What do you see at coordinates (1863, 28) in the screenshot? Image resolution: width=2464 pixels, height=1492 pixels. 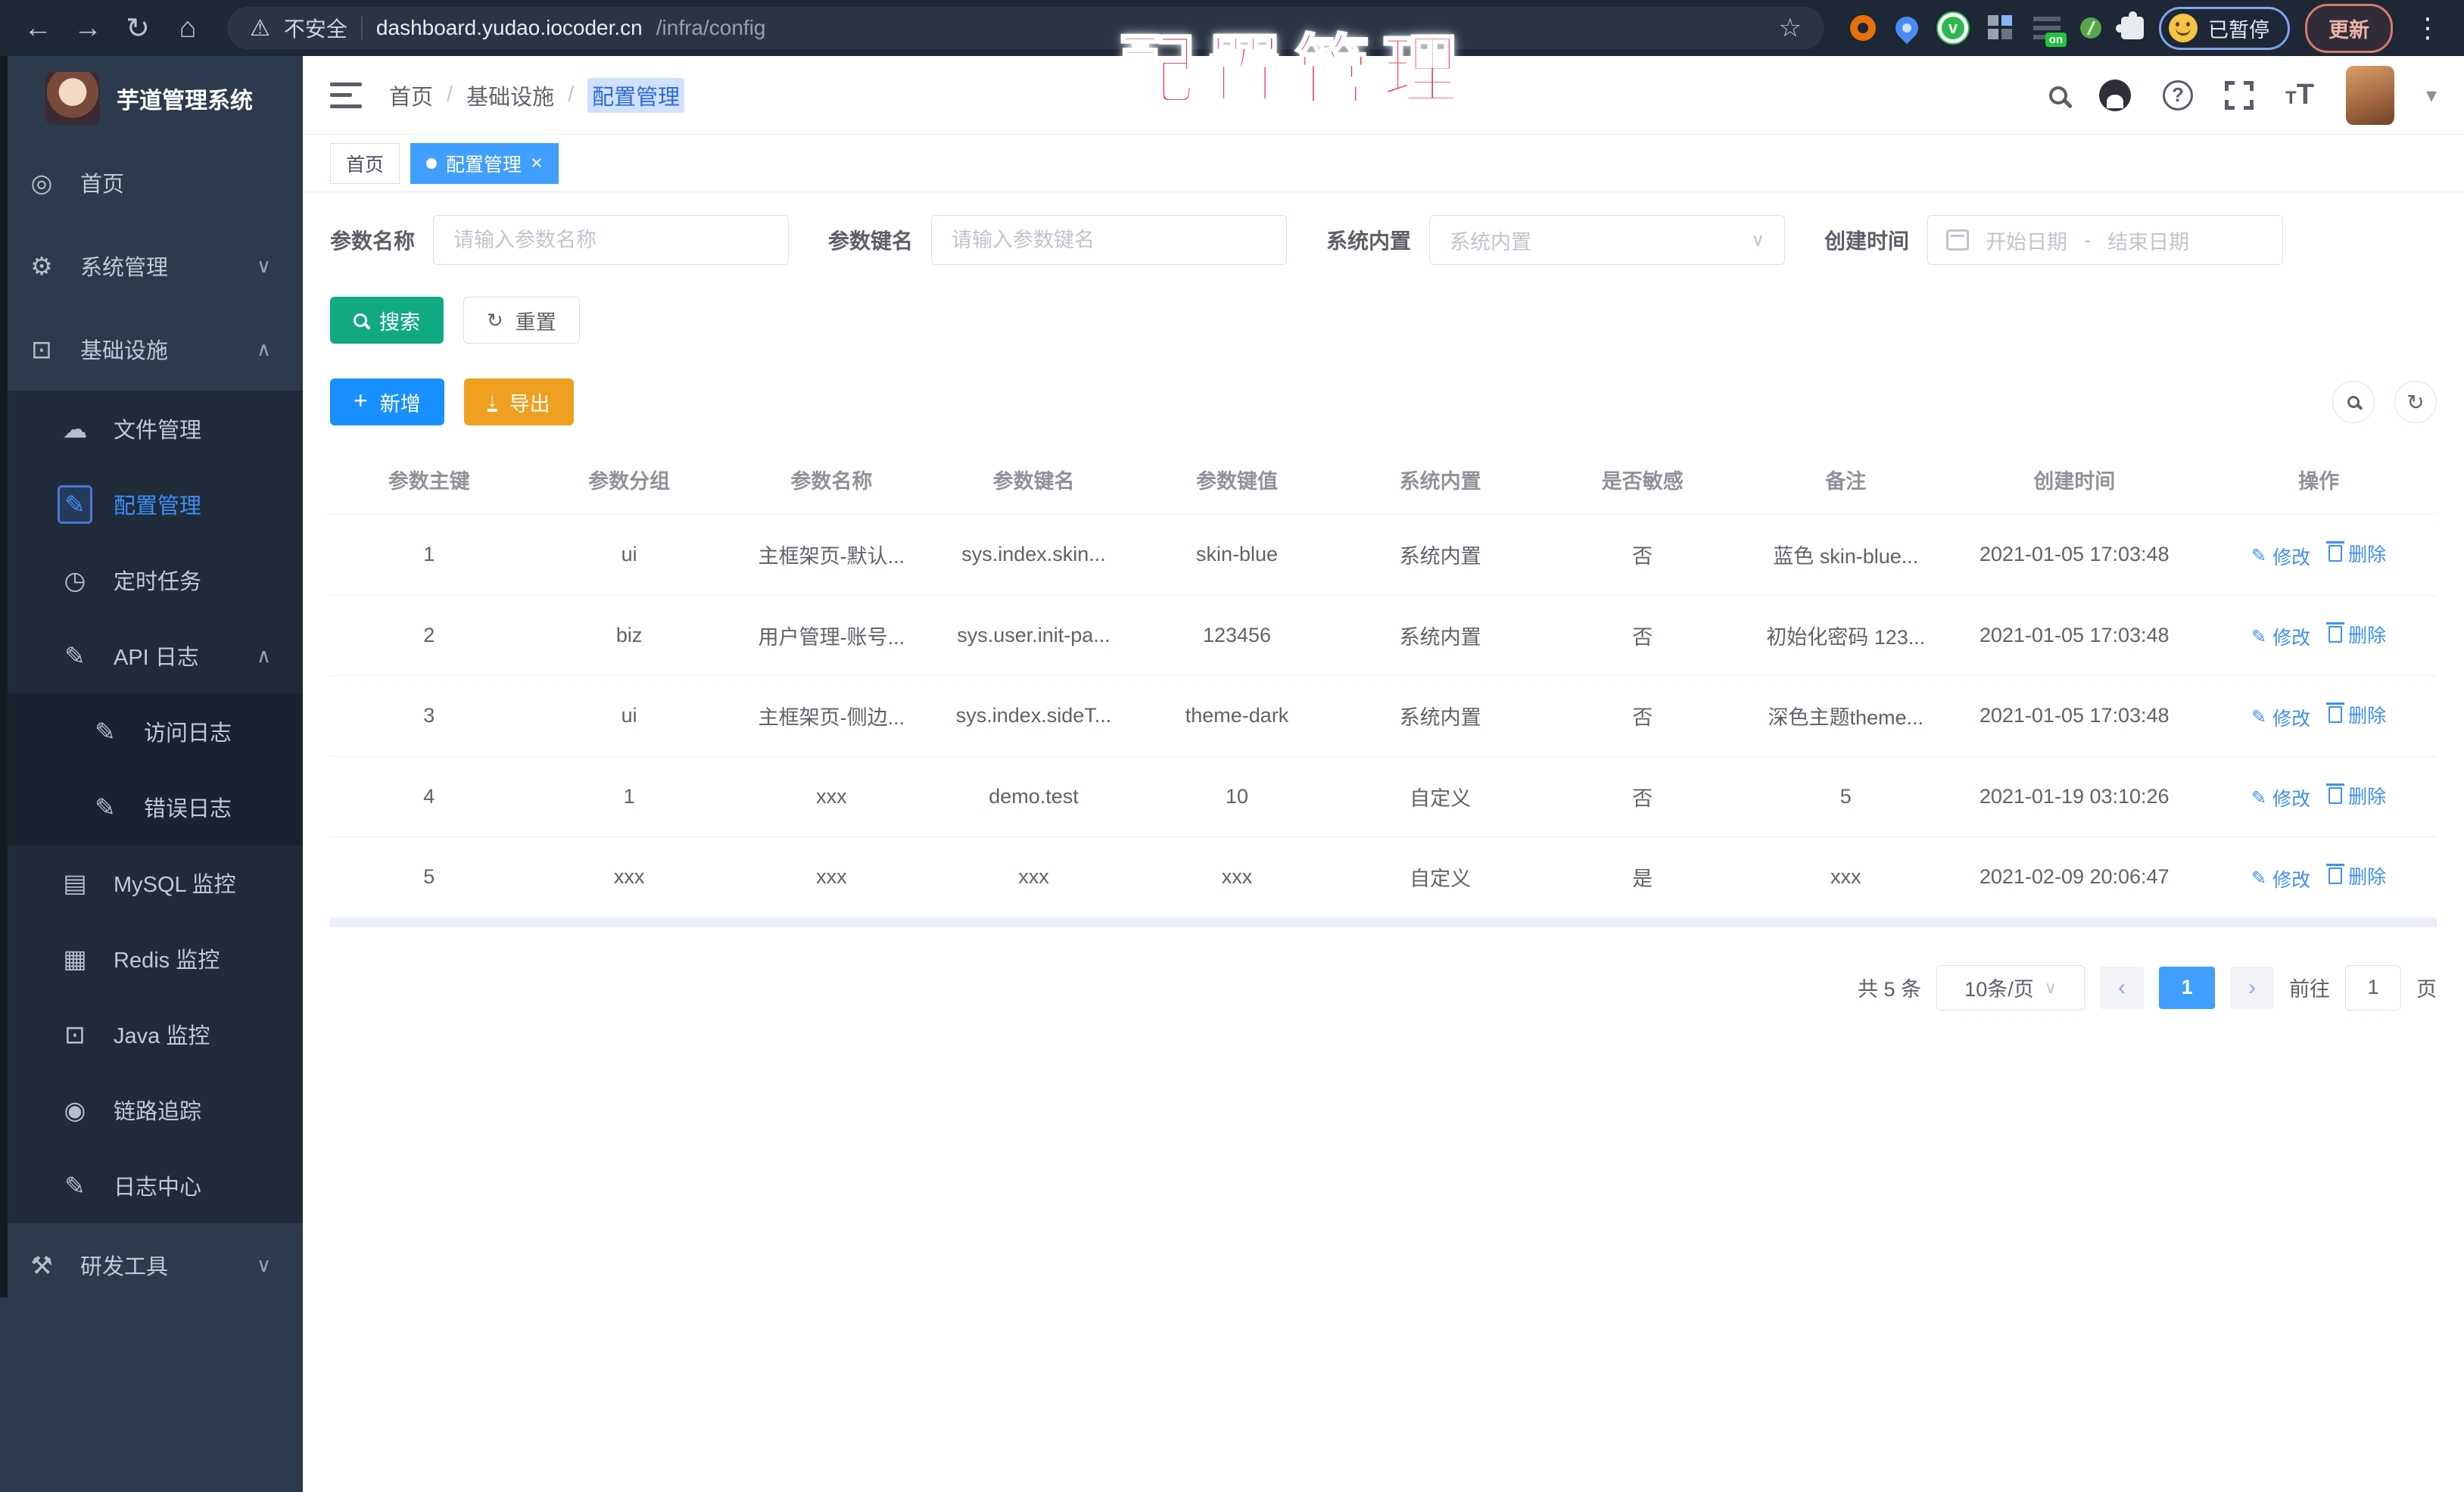 I see `extension-donut-icon` at bounding box center [1863, 28].